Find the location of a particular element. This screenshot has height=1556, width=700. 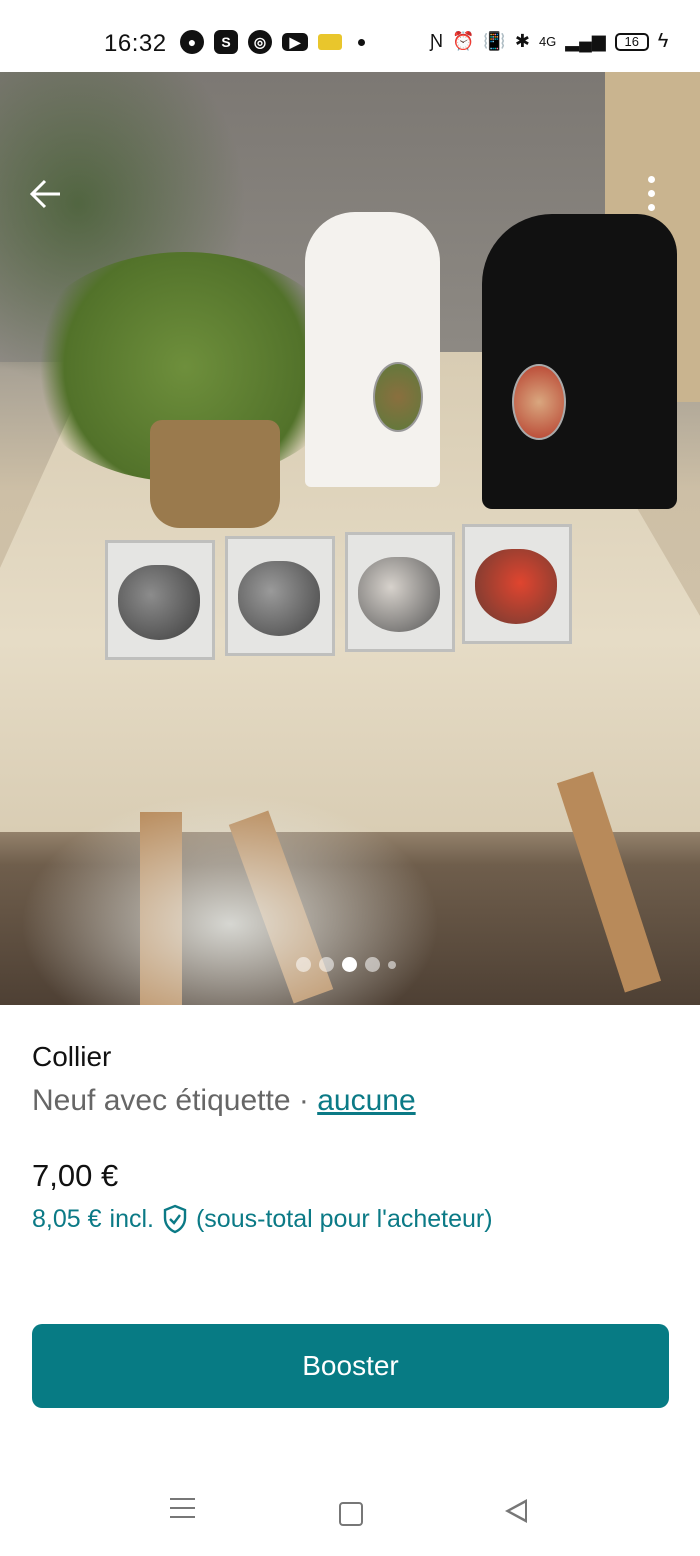

notification-icons: ● S ◎ ▶ is located at coordinates (272, 42).